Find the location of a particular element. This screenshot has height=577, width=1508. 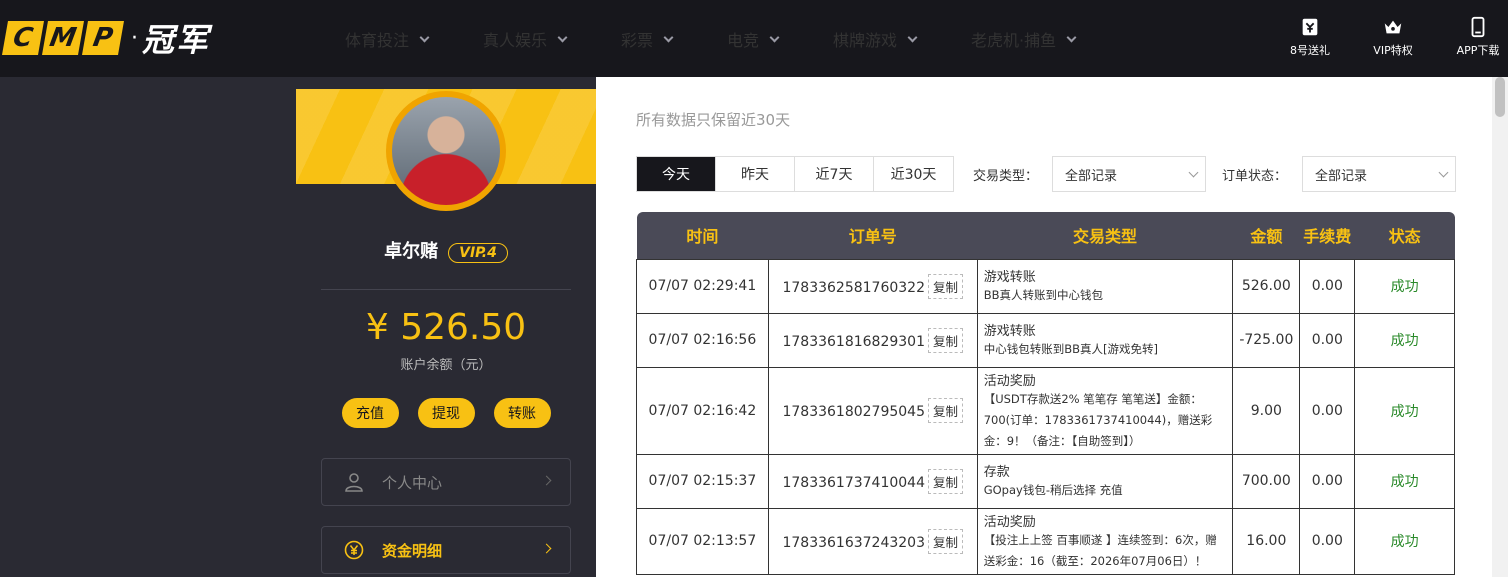

col-header-amount: 金额 is located at coordinates (1266, 235).